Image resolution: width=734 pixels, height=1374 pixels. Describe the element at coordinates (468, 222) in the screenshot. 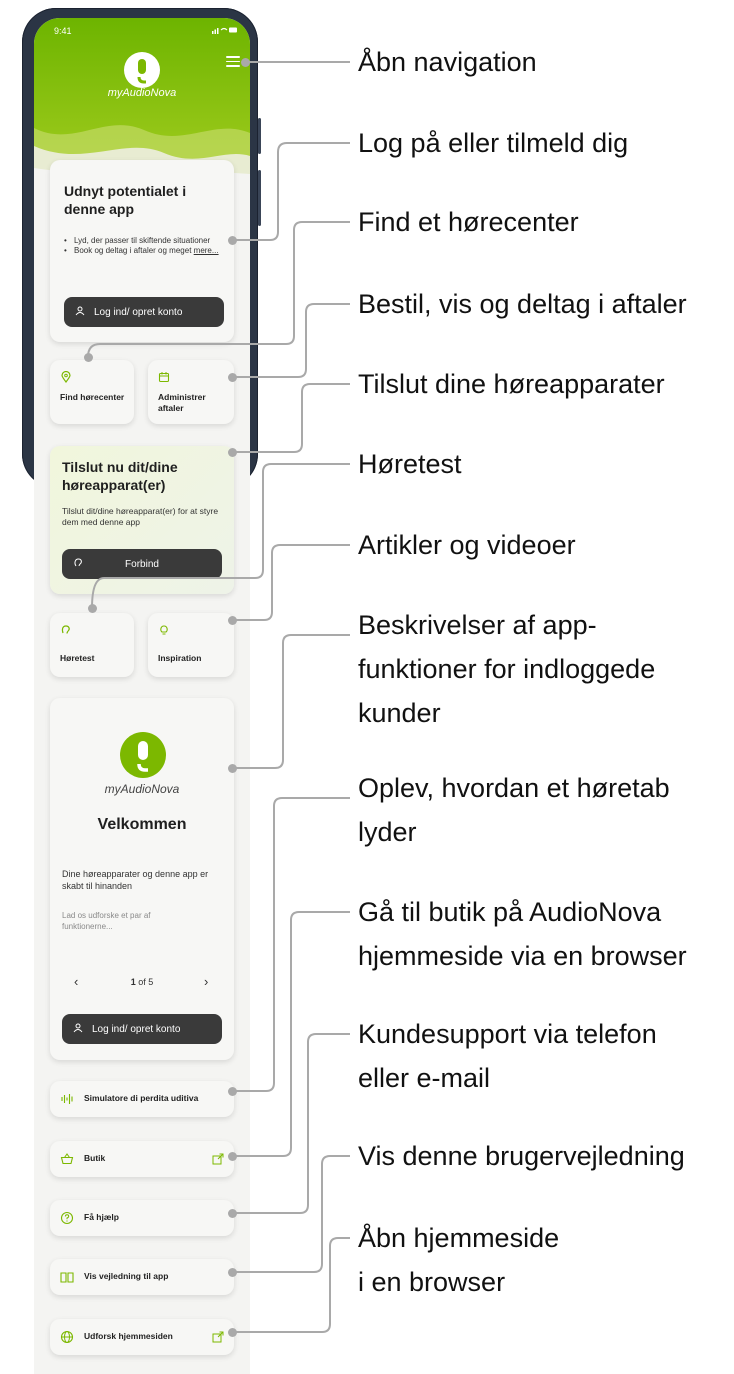

I see `callout-find-center: Find et hørecenter` at that location.